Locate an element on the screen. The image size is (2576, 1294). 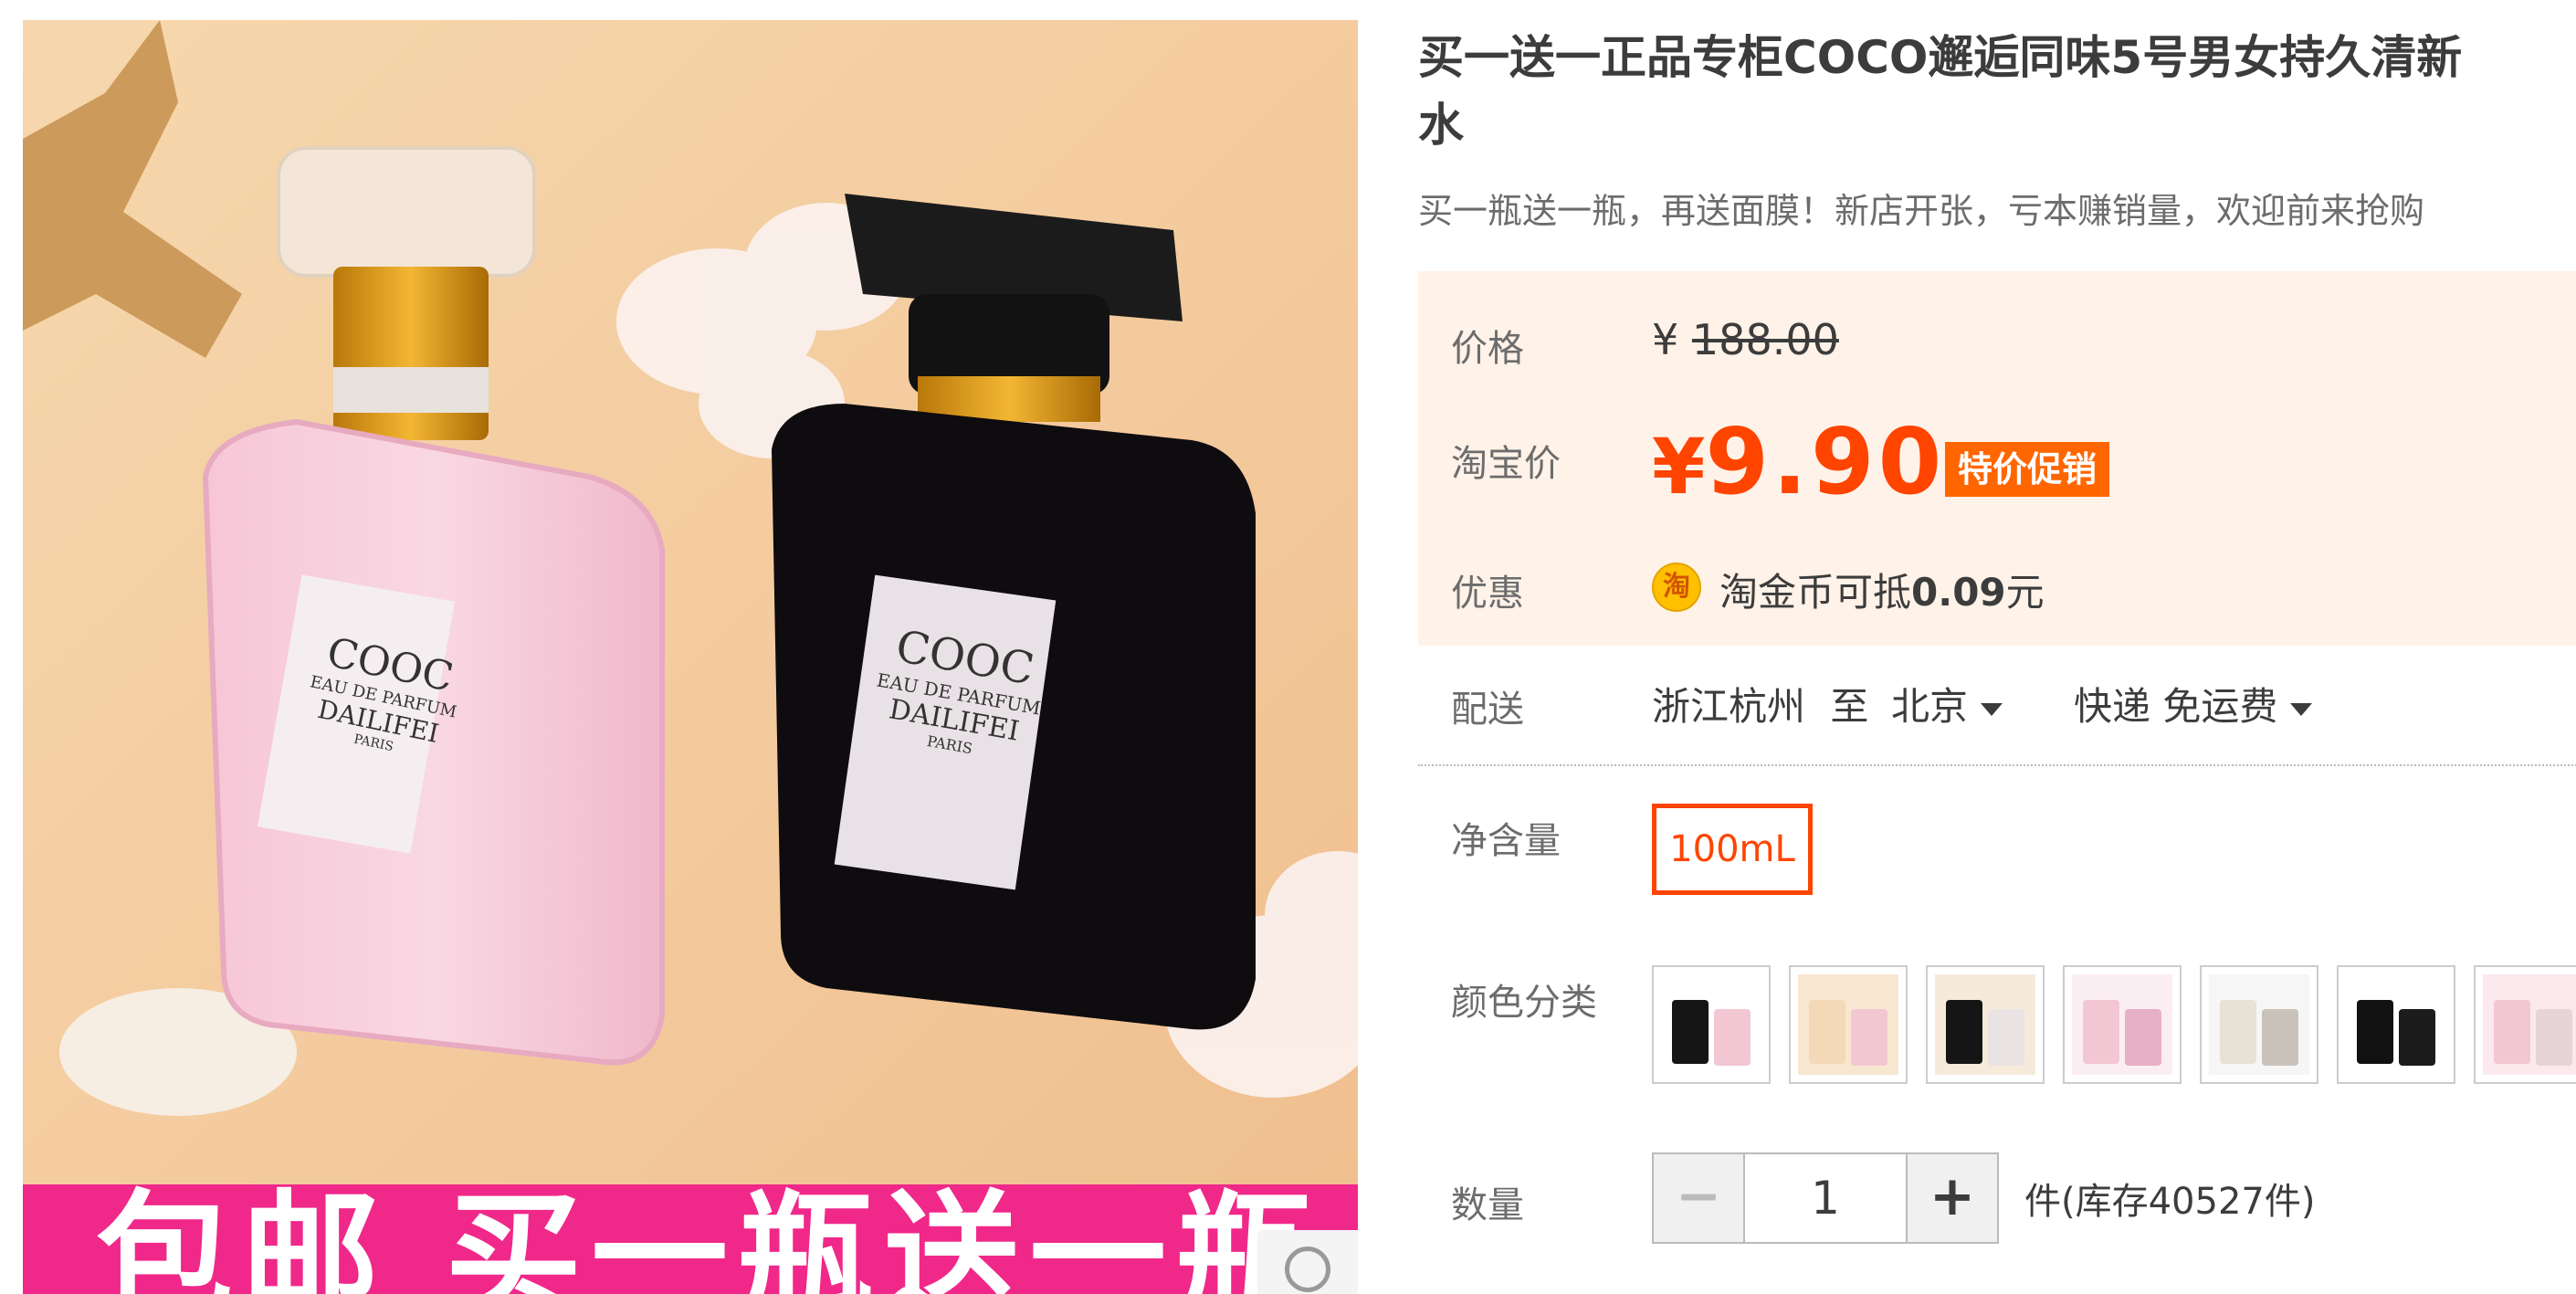
divider is located at coordinates (1997, 765).